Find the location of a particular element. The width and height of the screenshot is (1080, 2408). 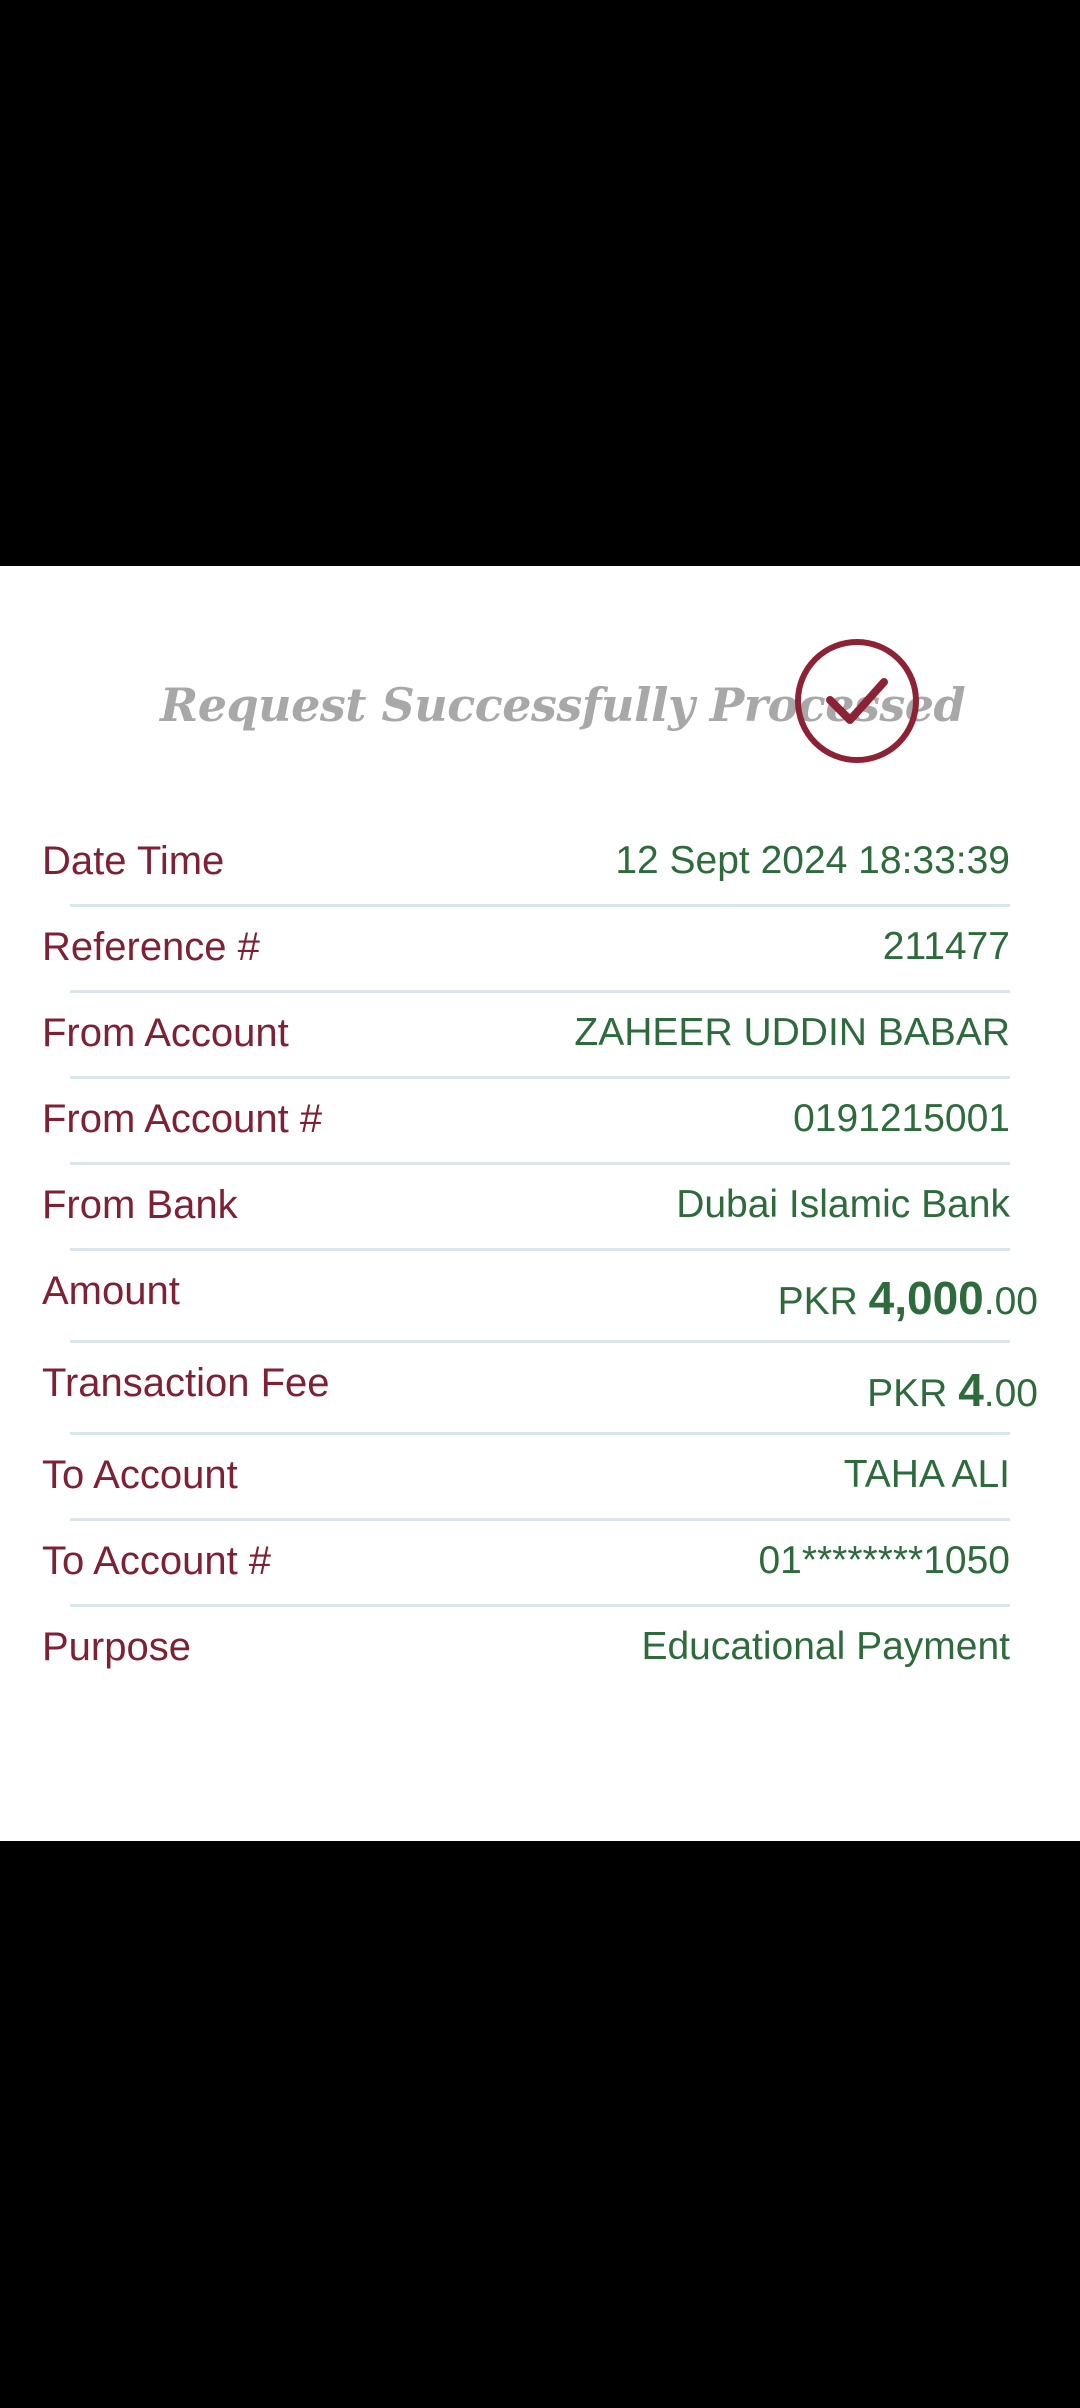

detail-row-purpose: Purpose Educational Payment is located at coordinates (540, 1650).